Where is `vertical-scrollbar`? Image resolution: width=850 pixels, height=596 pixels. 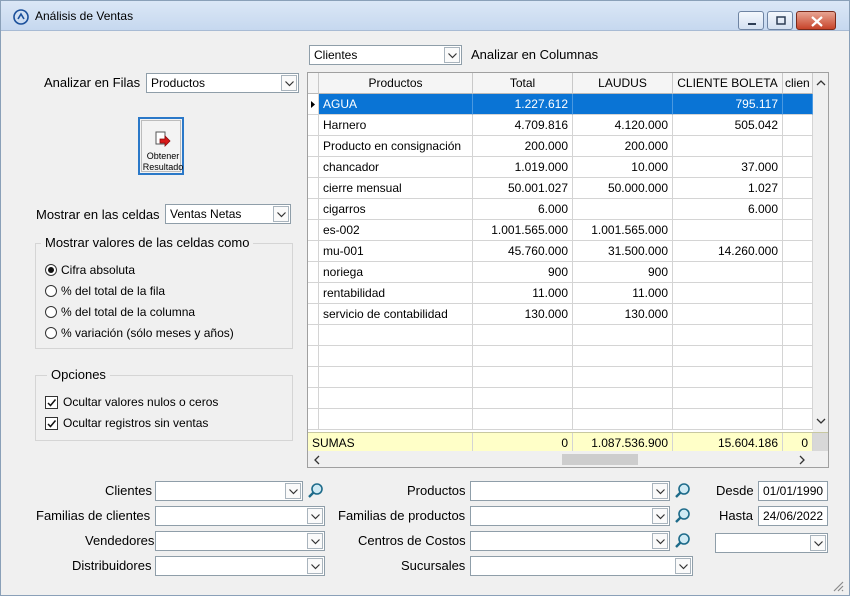
vertical-scrollbar is located at coordinates (820, 253).